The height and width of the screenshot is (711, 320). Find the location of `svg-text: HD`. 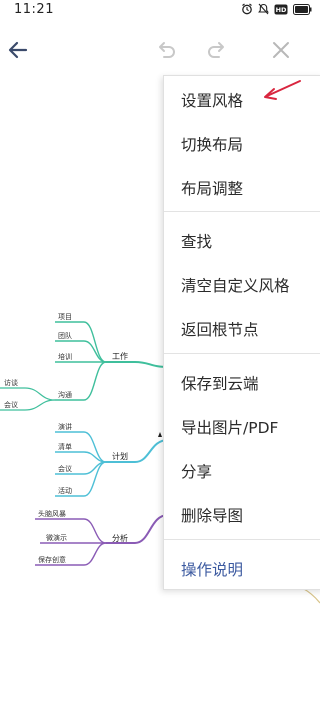

svg-text: HD is located at coordinates (281, 10).